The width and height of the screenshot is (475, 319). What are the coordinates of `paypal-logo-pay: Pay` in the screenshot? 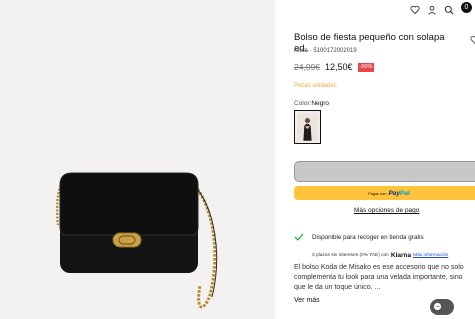 It's located at (394, 193).